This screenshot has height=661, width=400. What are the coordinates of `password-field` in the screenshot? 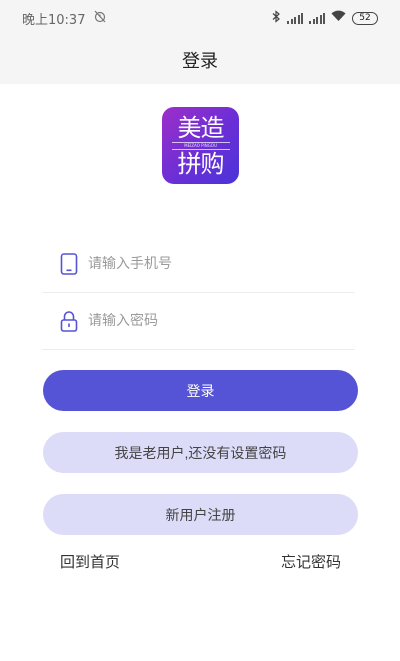 It's located at (198, 321).